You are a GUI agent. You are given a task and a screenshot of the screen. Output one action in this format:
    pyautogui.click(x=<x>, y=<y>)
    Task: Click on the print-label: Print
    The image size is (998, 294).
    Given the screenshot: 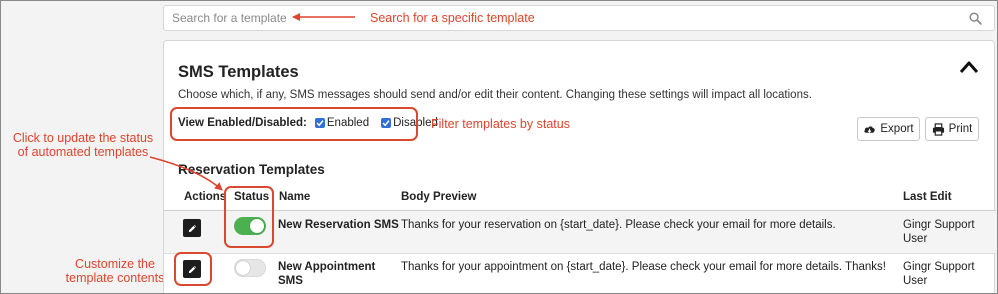 What is the action you would take?
    pyautogui.click(x=960, y=129)
    